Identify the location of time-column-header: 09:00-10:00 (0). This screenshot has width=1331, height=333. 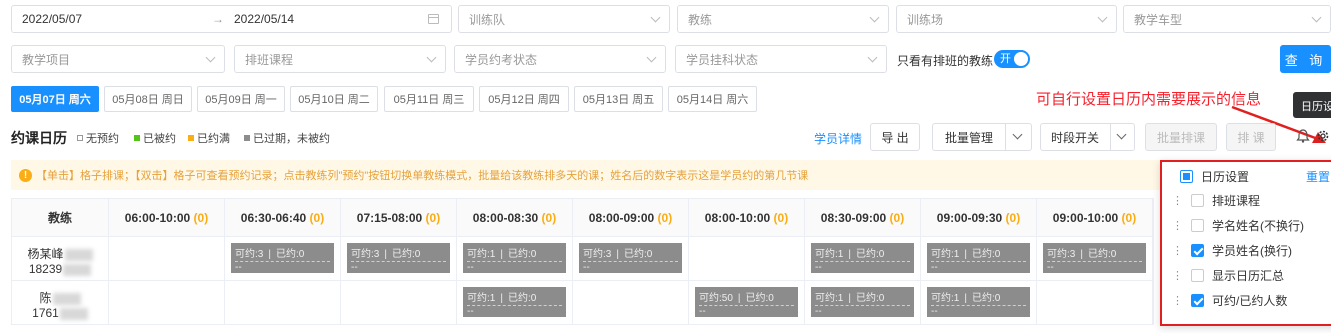
(1094, 217).